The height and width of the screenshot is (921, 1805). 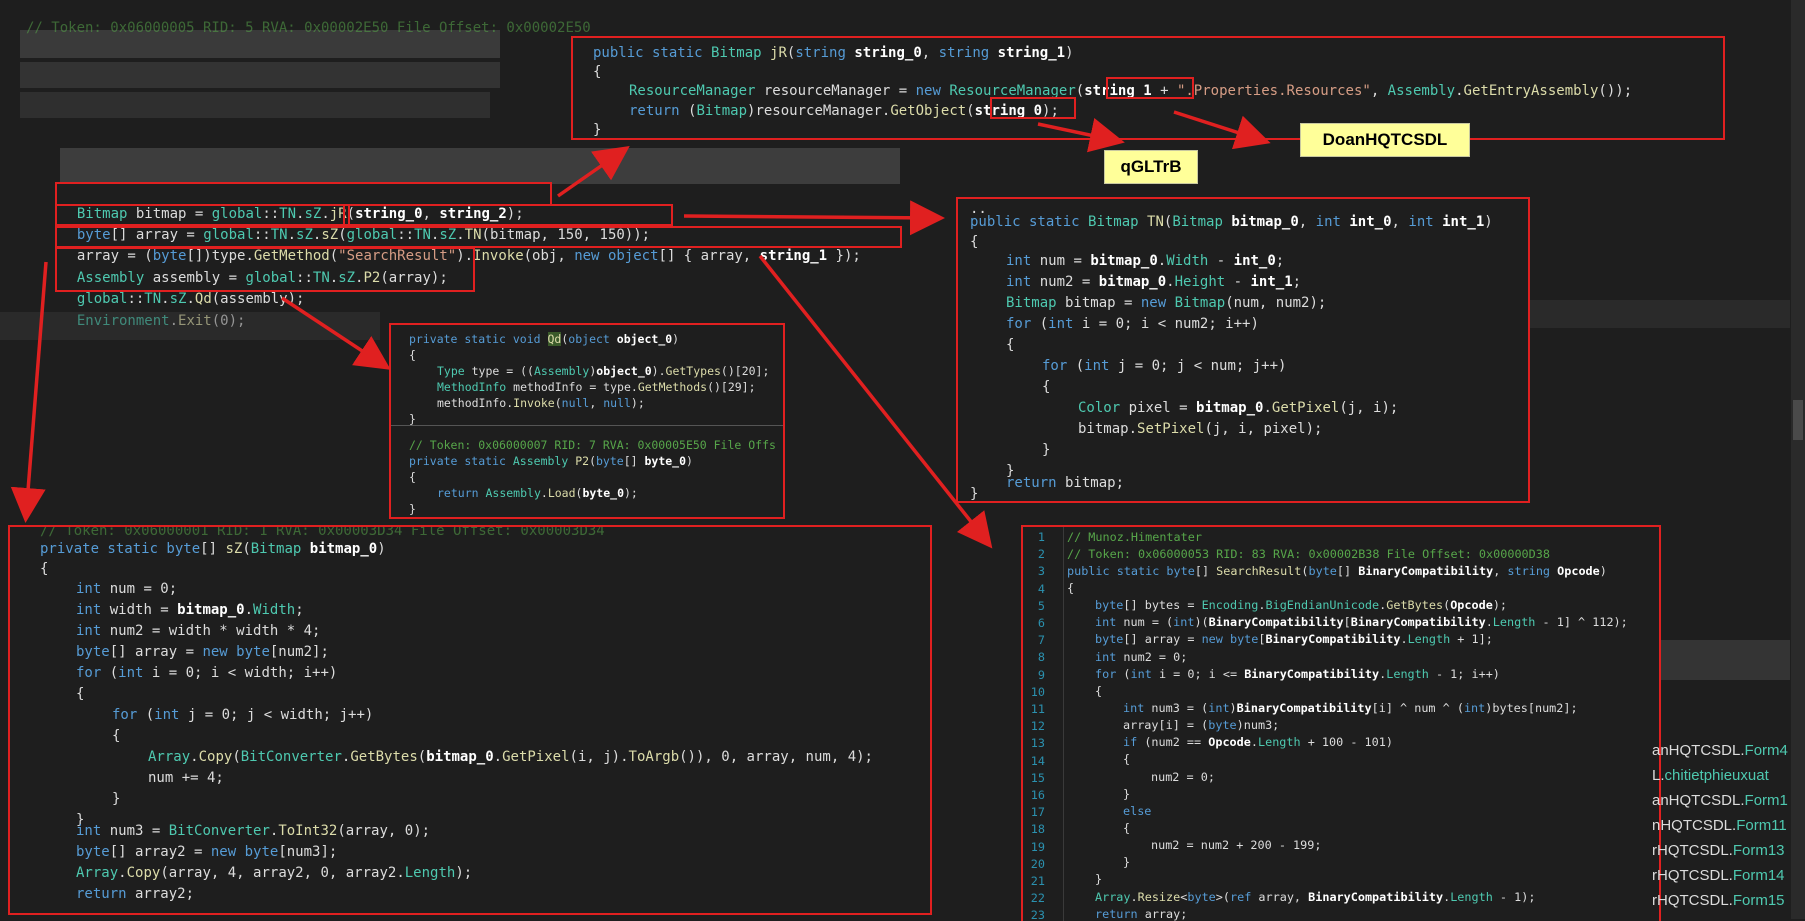 I want to click on line-number: 22, so click(x=1037, y=898).